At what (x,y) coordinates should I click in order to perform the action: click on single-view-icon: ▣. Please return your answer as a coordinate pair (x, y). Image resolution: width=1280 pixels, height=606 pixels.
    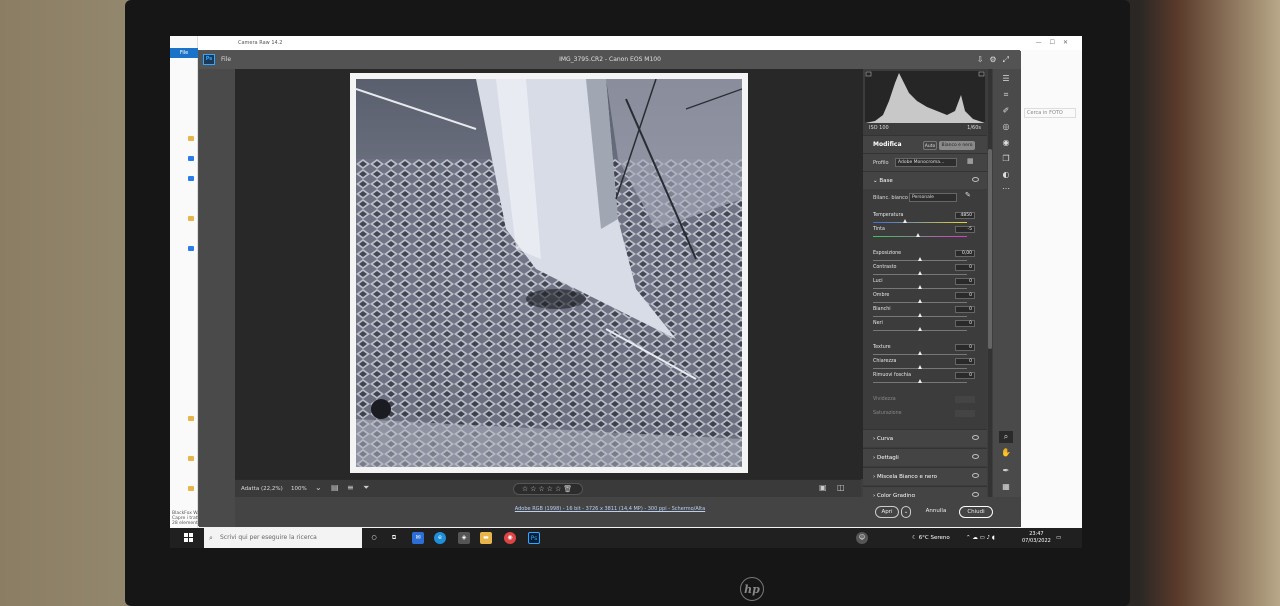
    Looking at the image, I should click on (823, 487).